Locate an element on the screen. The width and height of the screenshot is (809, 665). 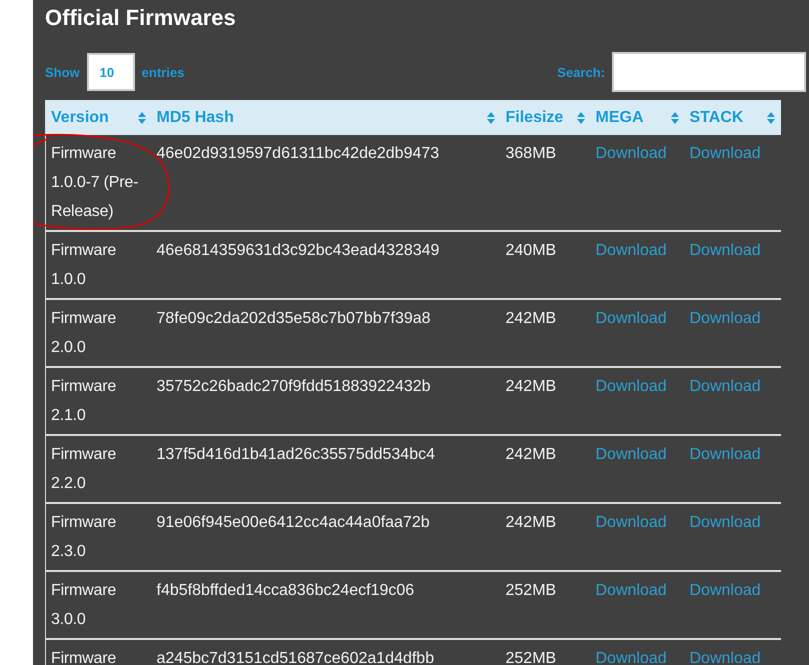
hash-cell: 137f5d416d1b41ad26c35575dd534bc4 is located at coordinates (326, 469).